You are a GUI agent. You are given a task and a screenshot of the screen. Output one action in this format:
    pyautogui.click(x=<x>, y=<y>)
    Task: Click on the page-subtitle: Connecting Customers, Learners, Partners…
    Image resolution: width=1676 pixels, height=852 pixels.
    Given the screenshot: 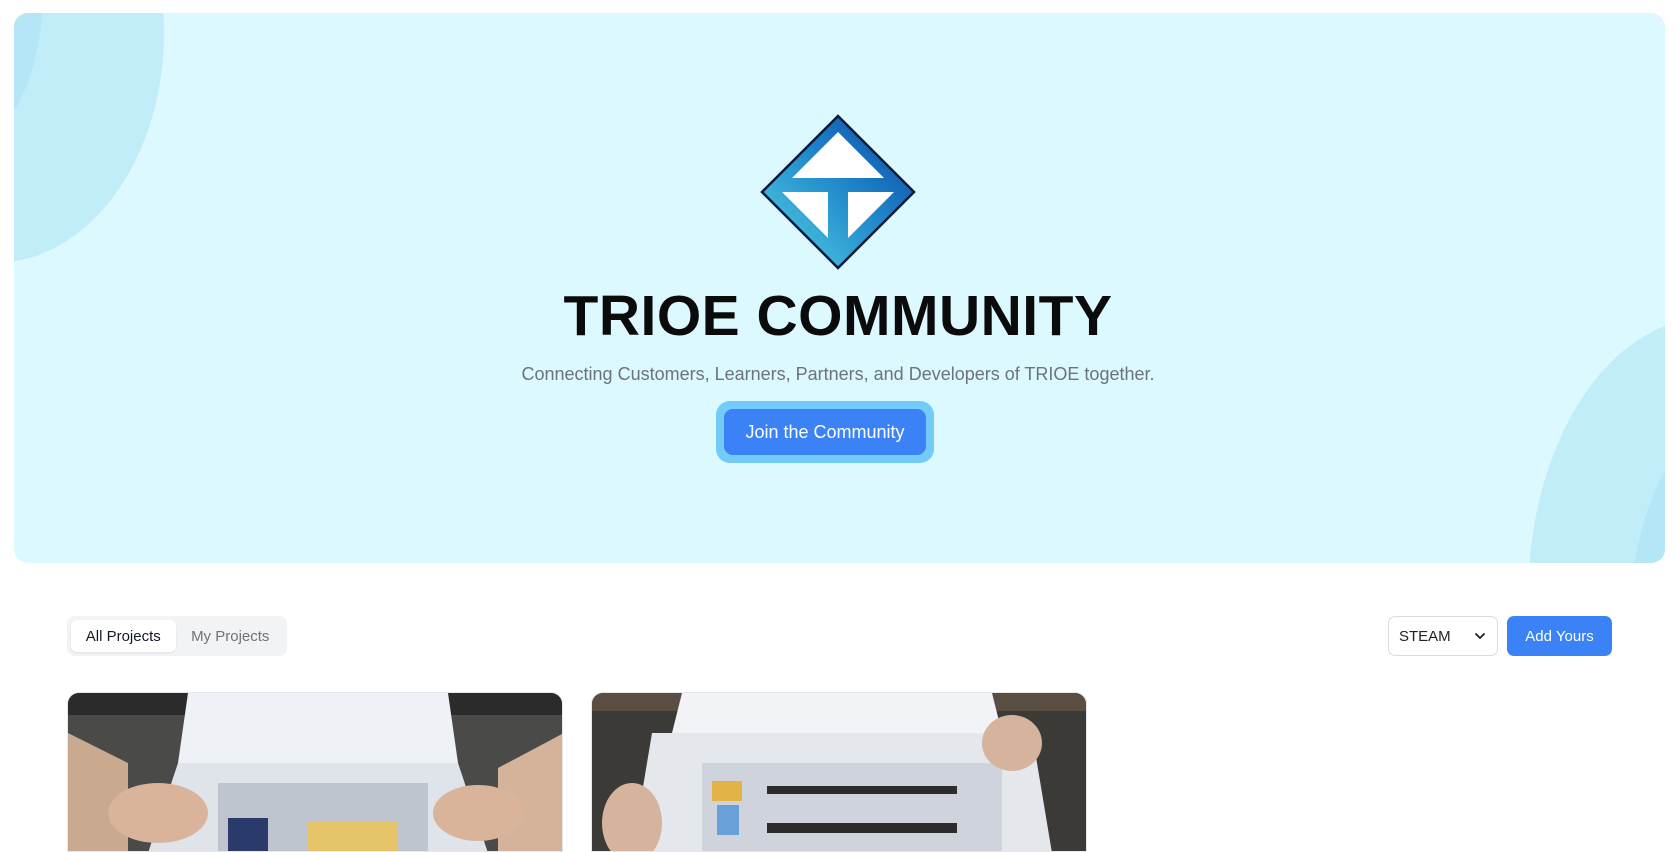 What is the action you would take?
    pyautogui.click(x=838, y=374)
    